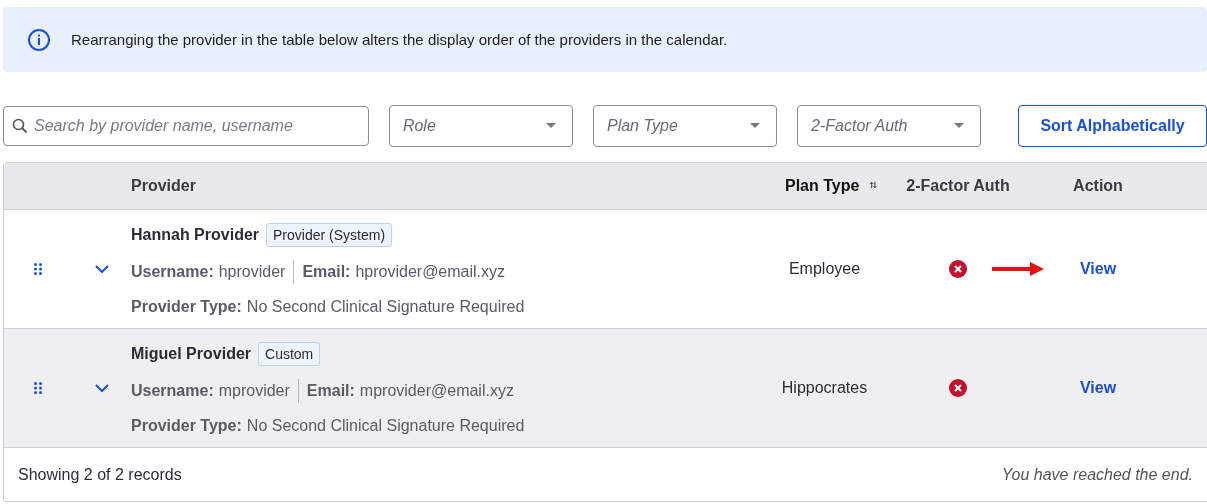 The image size is (1207, 504). Describe the element at coordinates (191, 353) in the screenshot. I see `provider-name: Miguel Provider` at that location.